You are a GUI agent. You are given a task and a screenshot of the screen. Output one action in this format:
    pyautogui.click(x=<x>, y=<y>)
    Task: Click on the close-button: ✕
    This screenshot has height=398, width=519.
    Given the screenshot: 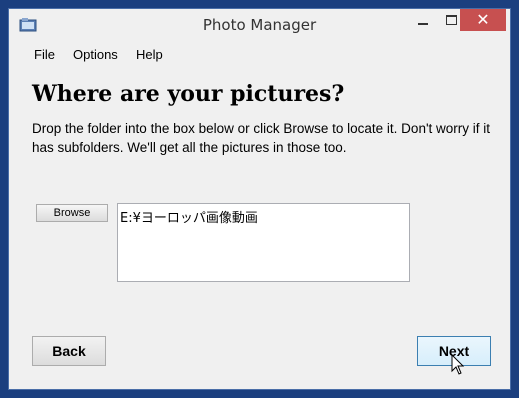 What is the action you would take?
    pyautogui.click(x=483, y=20)
    